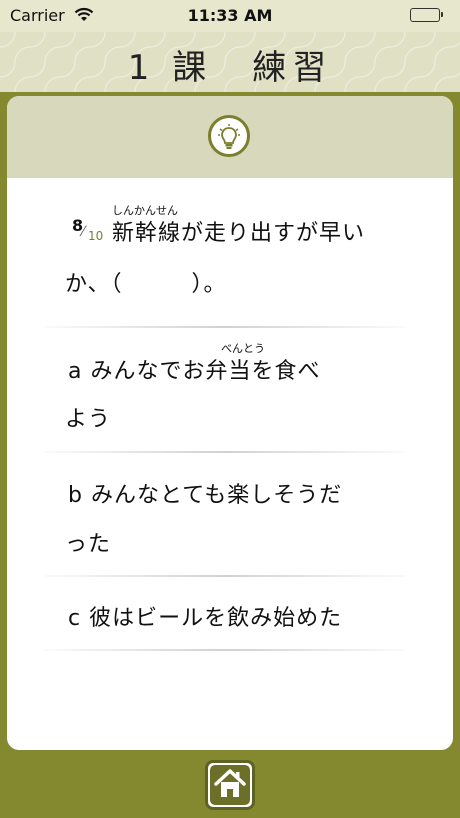 The width and height of the screenshot is (460, 818). Describe the element at coordinates (146, 284) in the screenshot. I see `question-text-line2: か、（ ）。` at that location.